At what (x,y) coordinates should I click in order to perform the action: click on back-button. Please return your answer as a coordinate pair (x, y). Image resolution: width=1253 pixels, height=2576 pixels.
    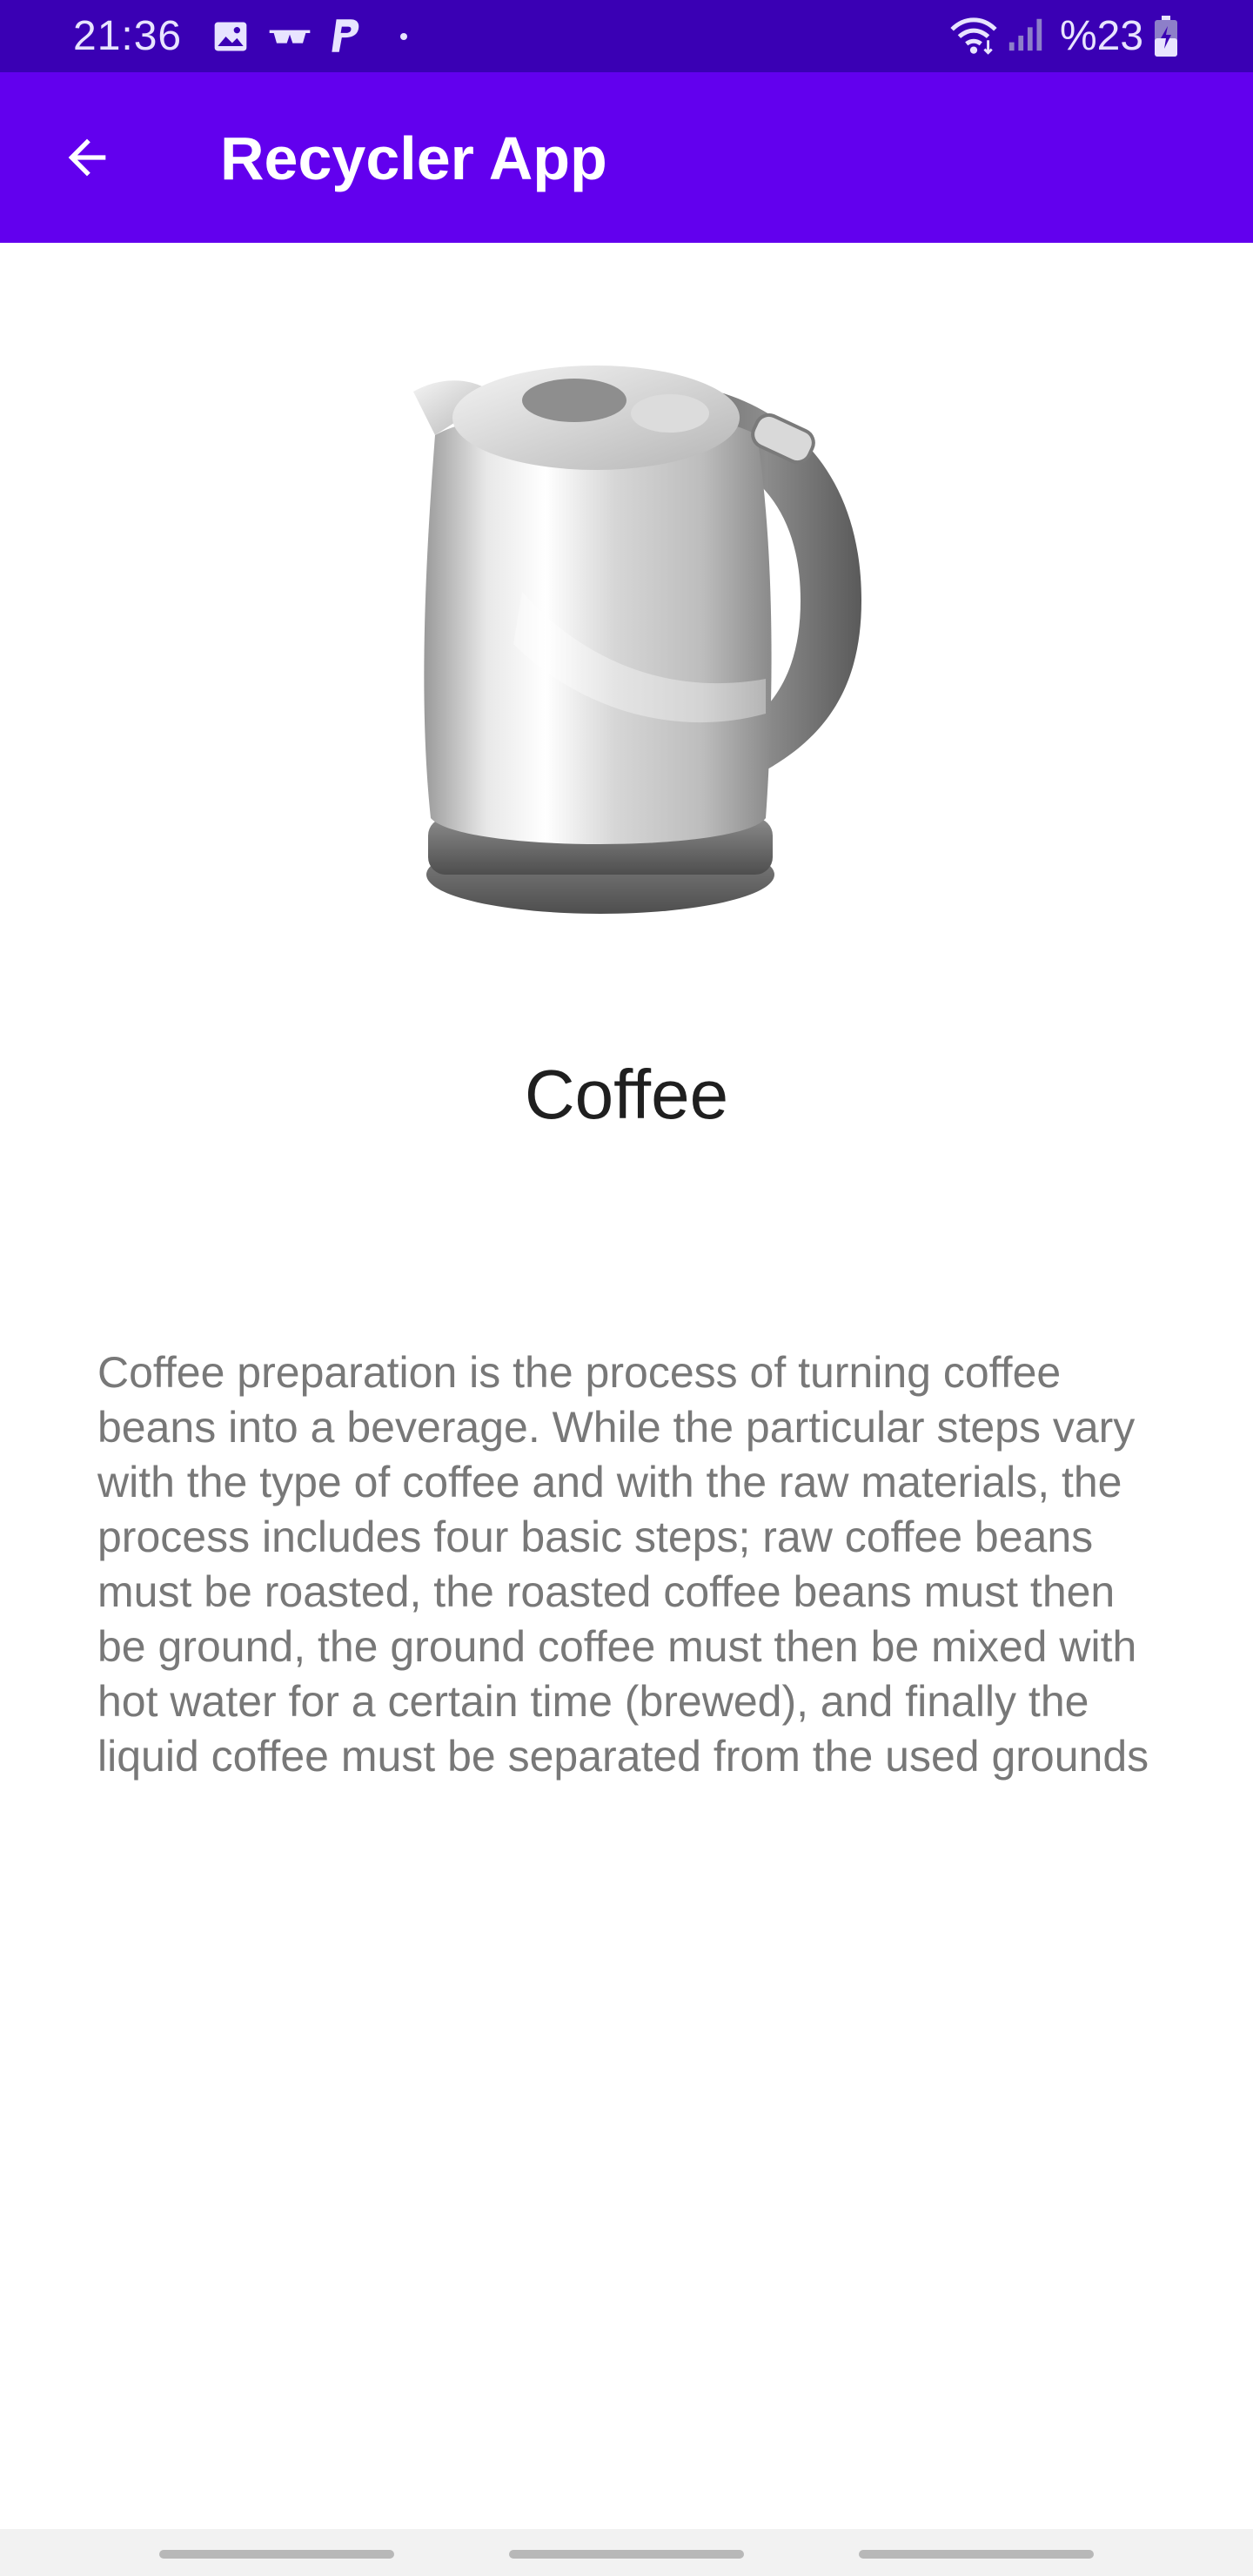
    Looking at the image, I should click on (87, 157).